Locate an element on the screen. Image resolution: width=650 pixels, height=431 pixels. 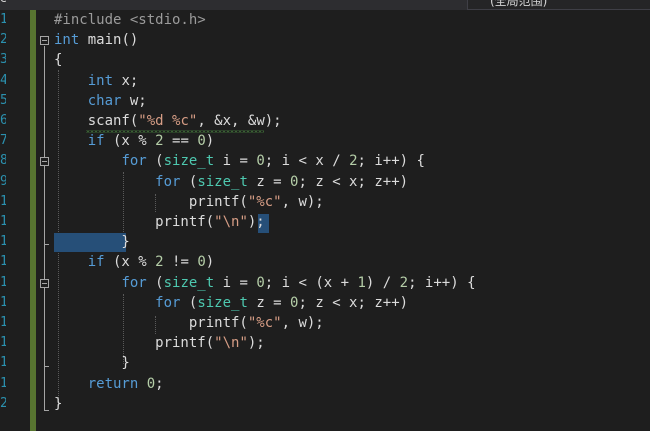
code-token: "%c" is located at coordinates (264, 323).